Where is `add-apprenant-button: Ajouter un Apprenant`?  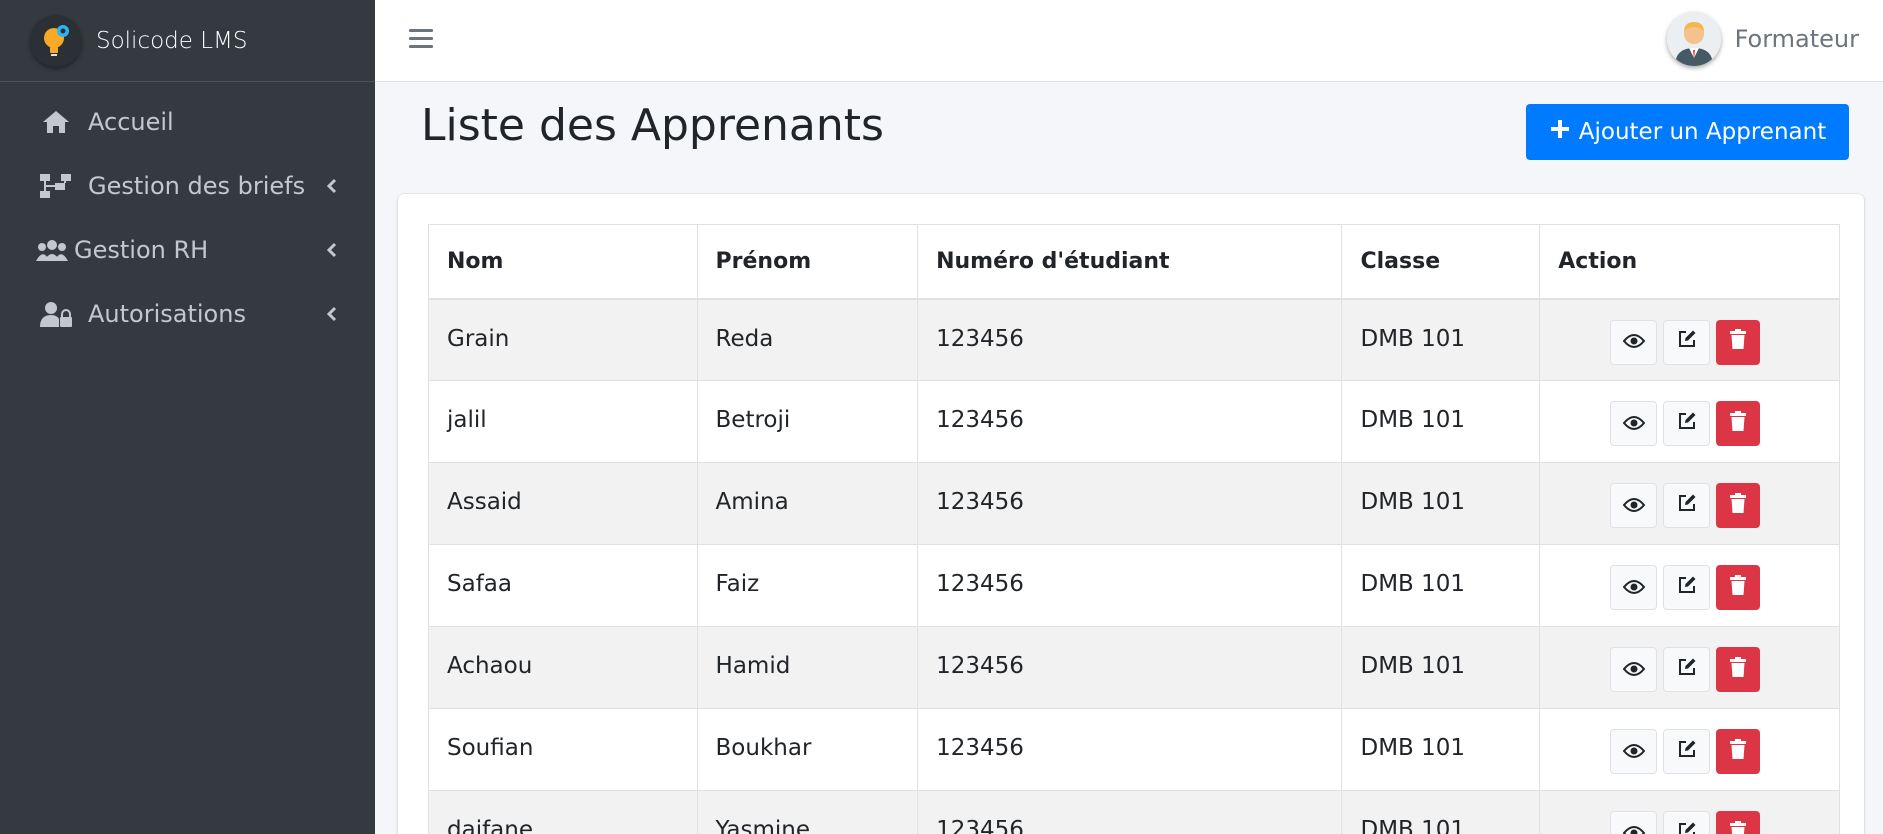
add-apprenant-button: Ajouter un Apprenant is located at coordinates (1687, 132).